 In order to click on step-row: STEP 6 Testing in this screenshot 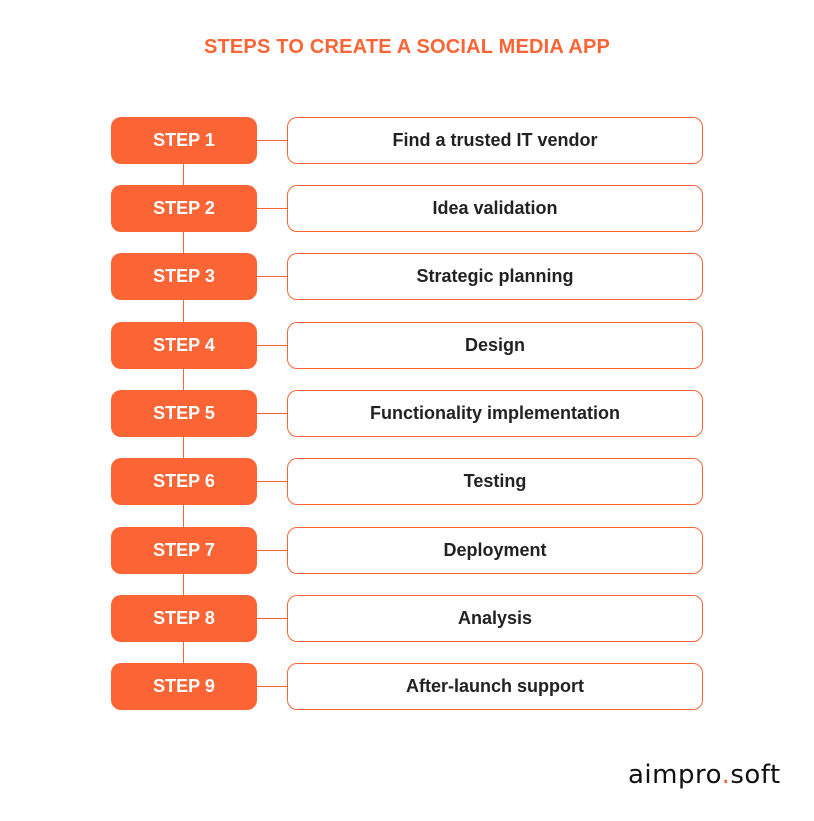, I will do `click(407, 482)`.